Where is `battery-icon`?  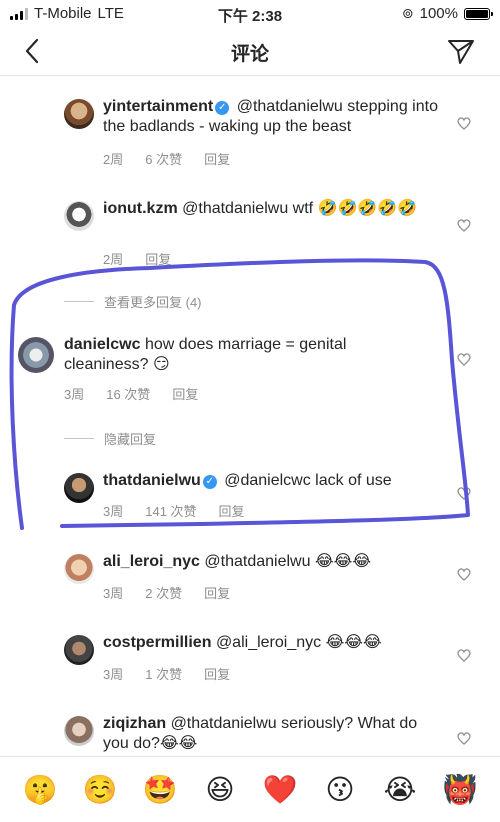 battery-icon is located at coordinates (478, 13).